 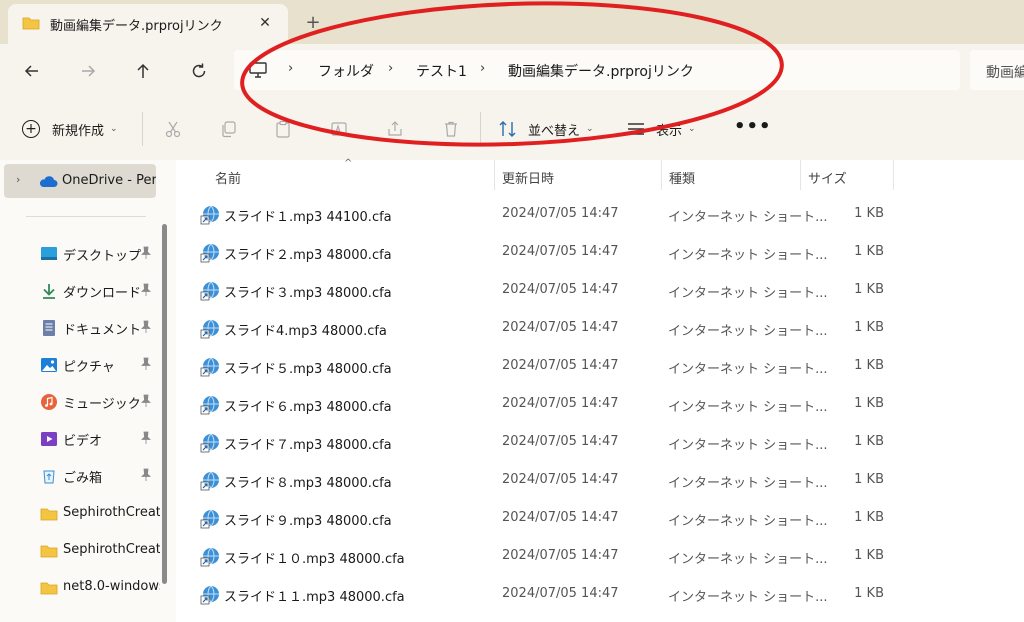 I want to click on refresh-button, so click(x=199, y=71).